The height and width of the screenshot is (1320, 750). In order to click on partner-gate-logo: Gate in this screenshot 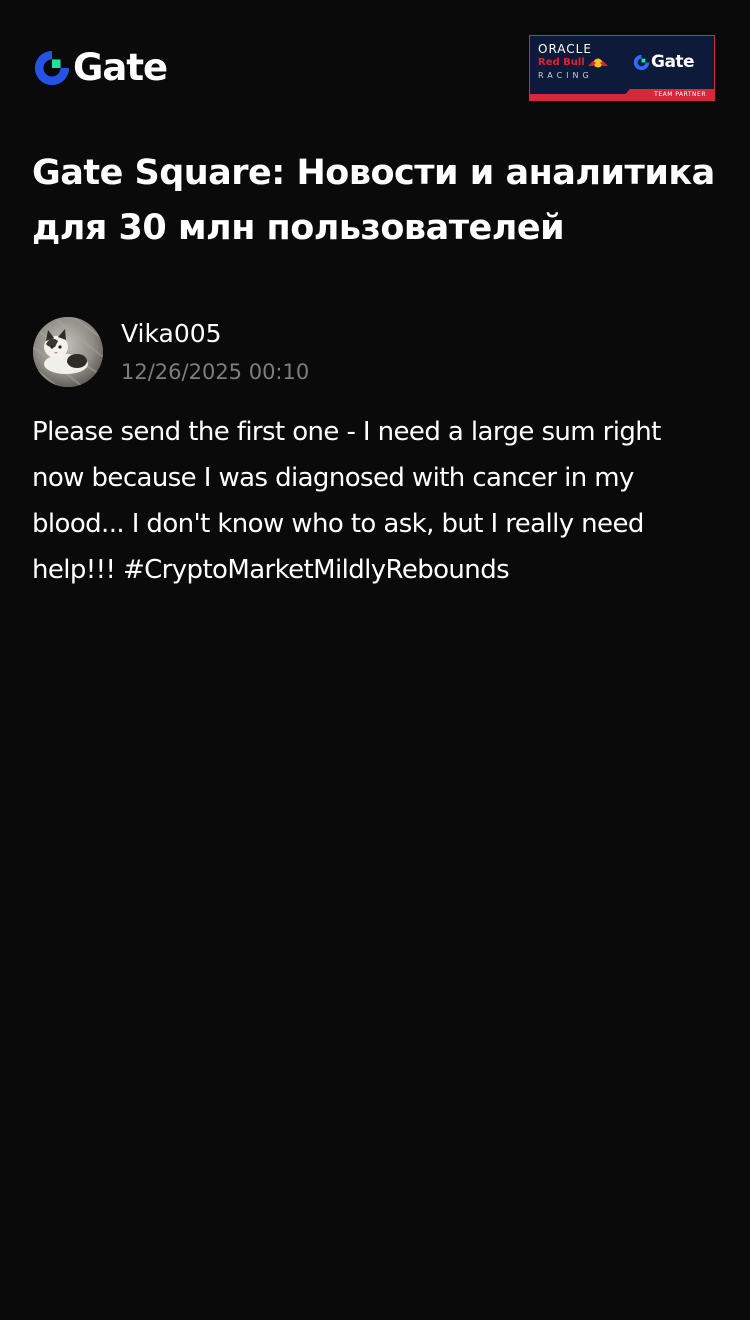, I will do `click(664, 62)`.